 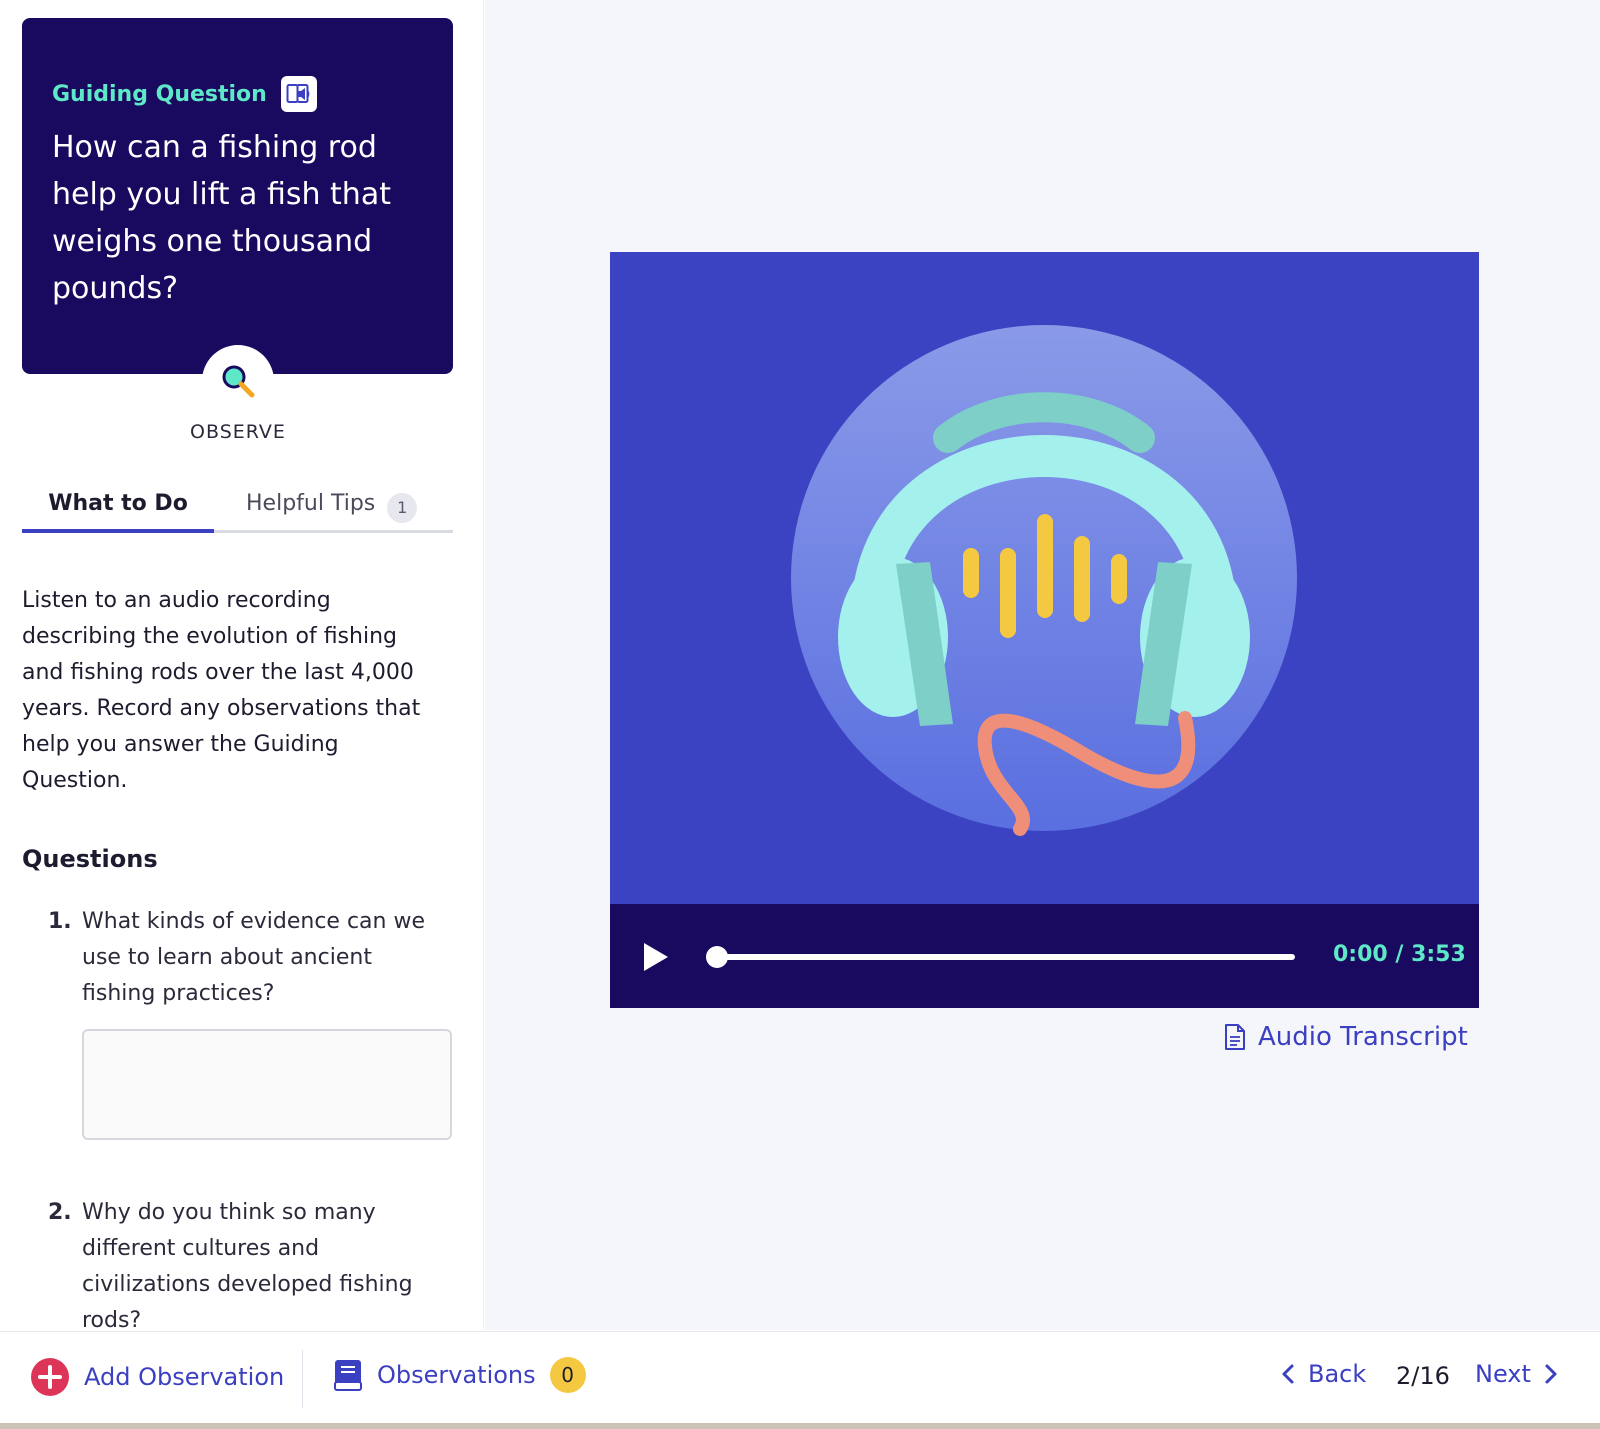 I want to click on questions-heading: Questions, so click(x=90, y=859).